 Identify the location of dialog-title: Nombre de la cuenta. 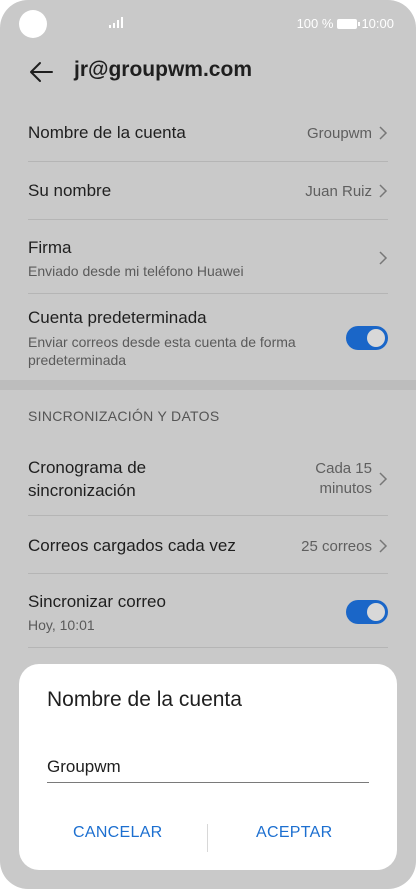
(144, 699).